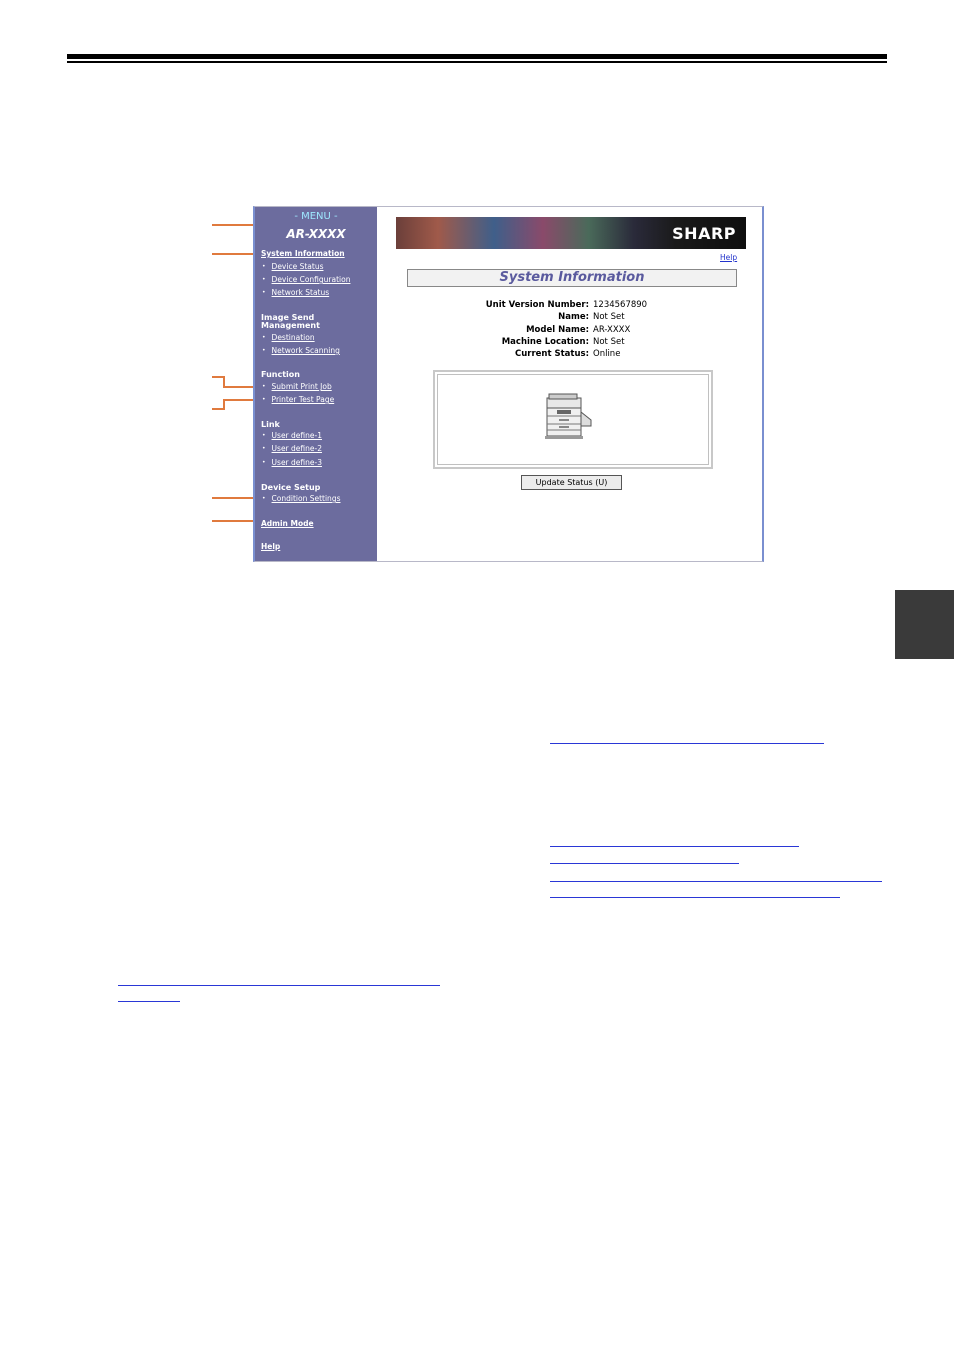  Describe the element at coordinates (292, 435) in the screenshot. I see `menu-item-user-define-1: • User define-1` at that location.